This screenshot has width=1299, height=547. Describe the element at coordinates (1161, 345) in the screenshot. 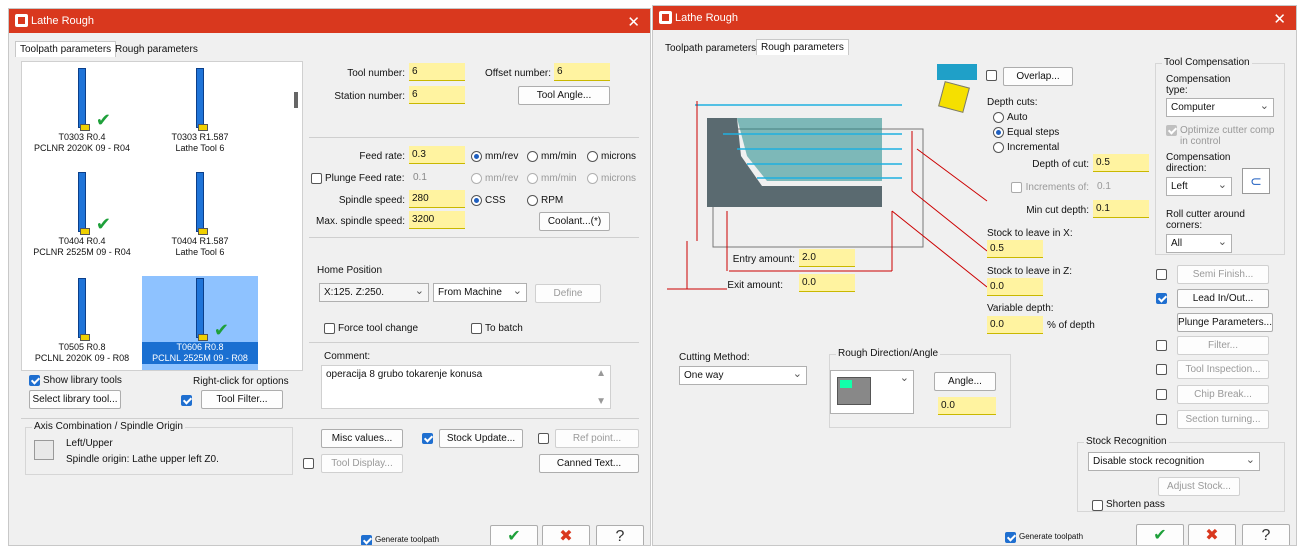

I see `filter-checkbox` at that location.